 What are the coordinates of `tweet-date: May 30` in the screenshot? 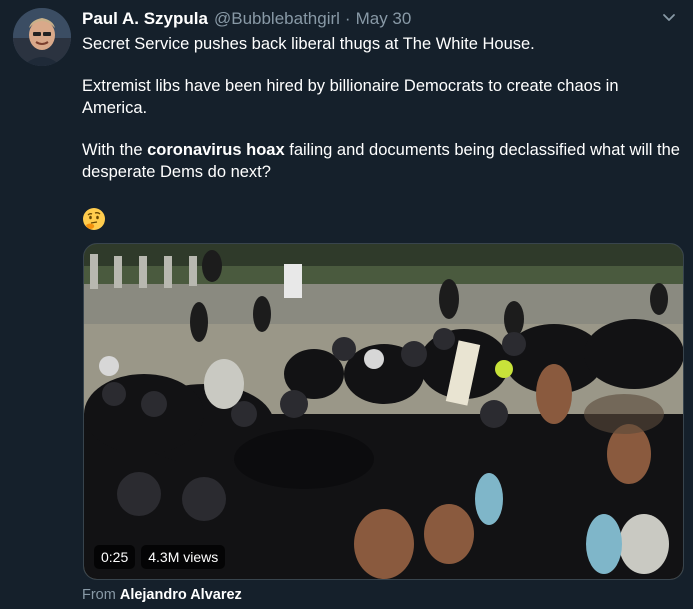 It's located at (384, 19).